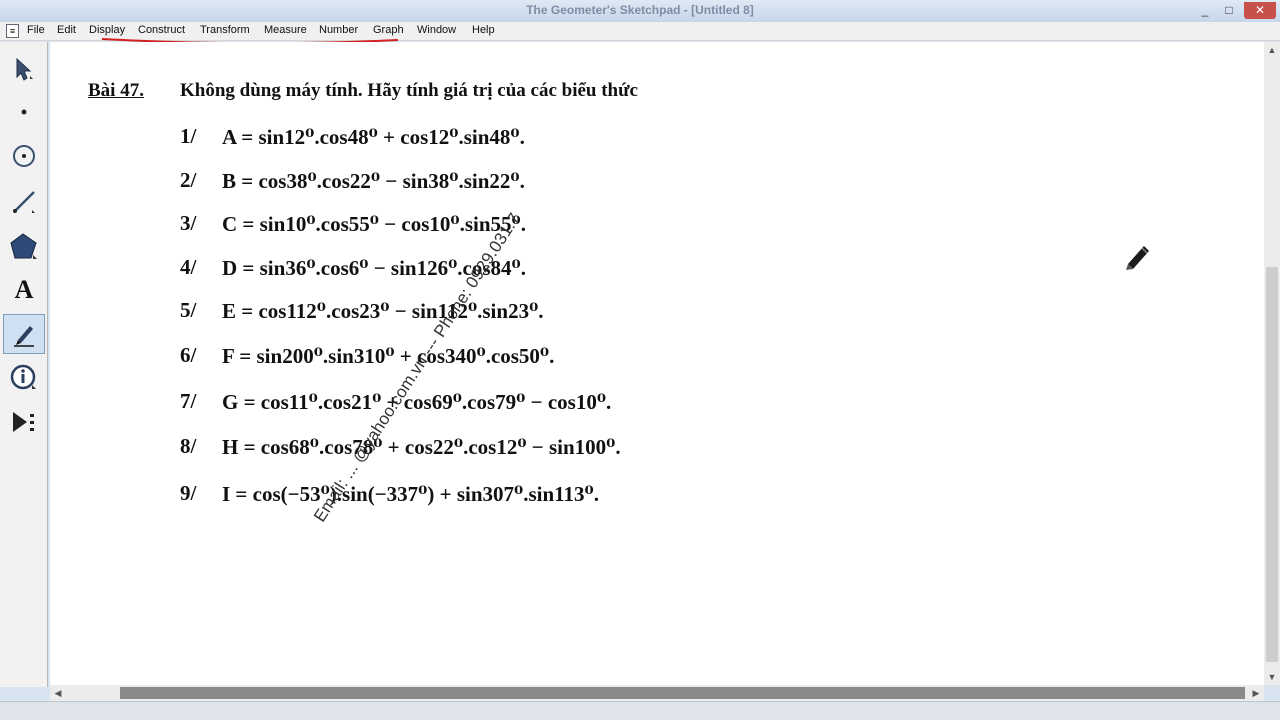  I want to click on problem-expression: F = sin200⁰.sin310⁰ + cos340⁰.cos50⁰., so click(388, 356).